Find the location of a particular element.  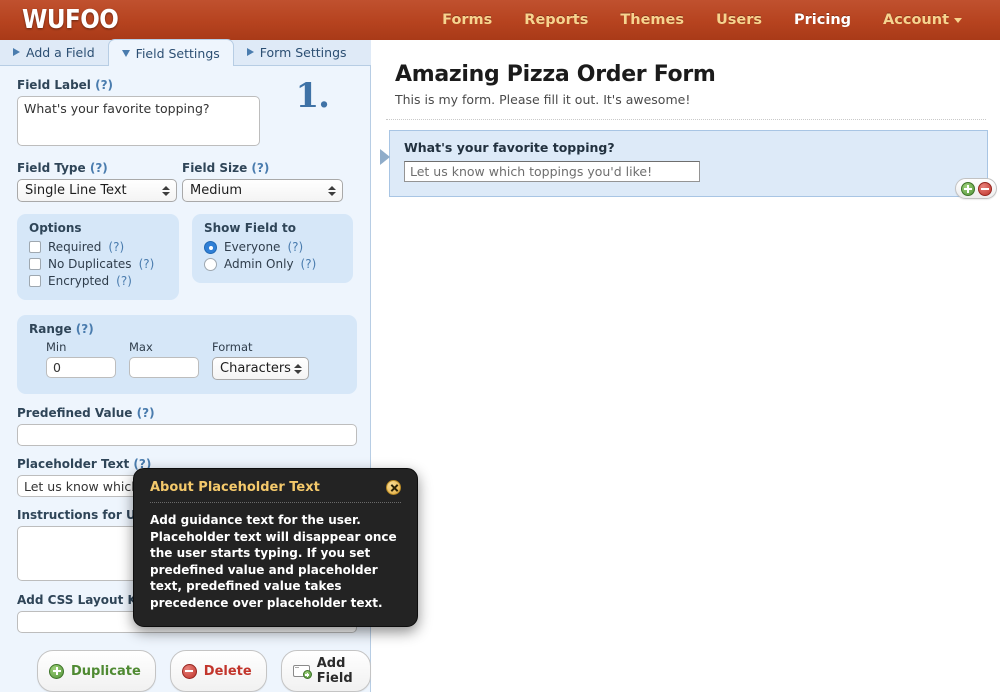

tab-field-settings-label: Field Settings is located at coordinates (177, 53).